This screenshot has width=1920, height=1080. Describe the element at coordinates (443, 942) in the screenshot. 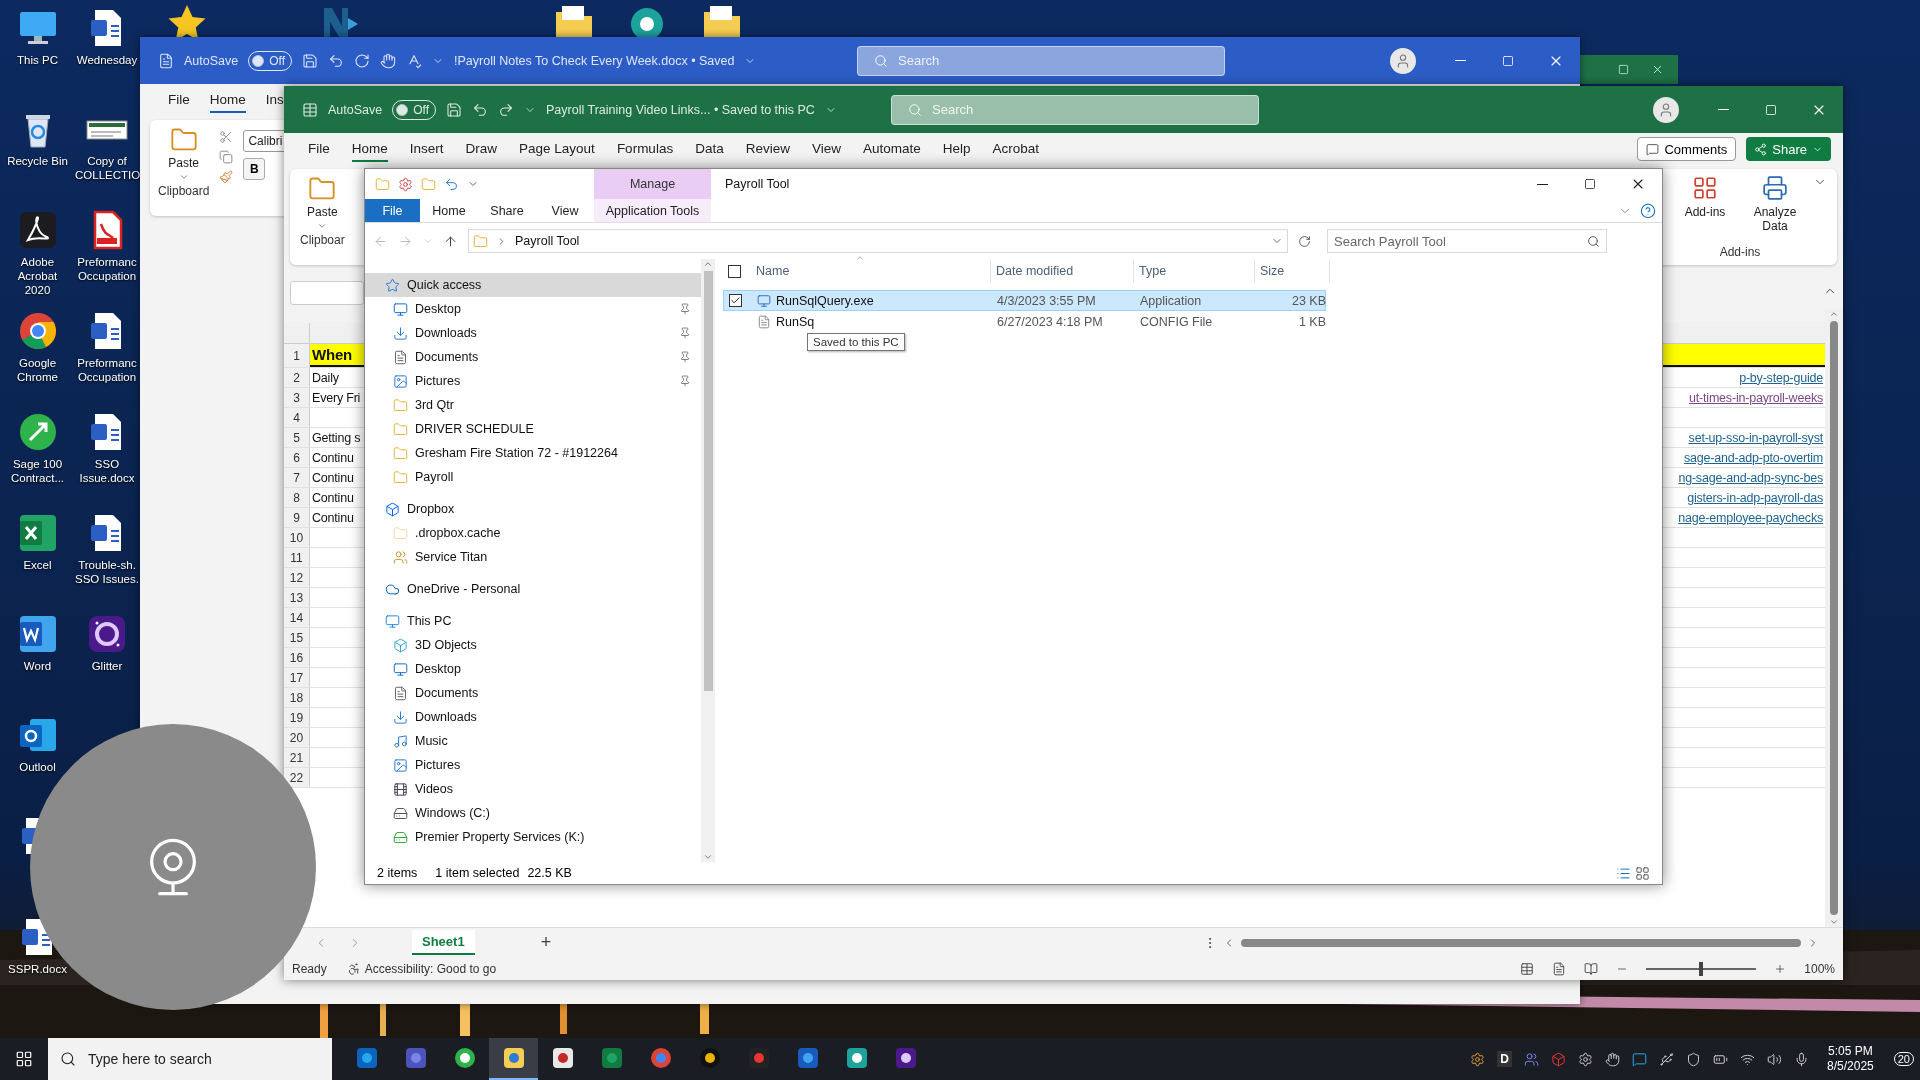

I see `sheet-tab: Sheet1` at that location.